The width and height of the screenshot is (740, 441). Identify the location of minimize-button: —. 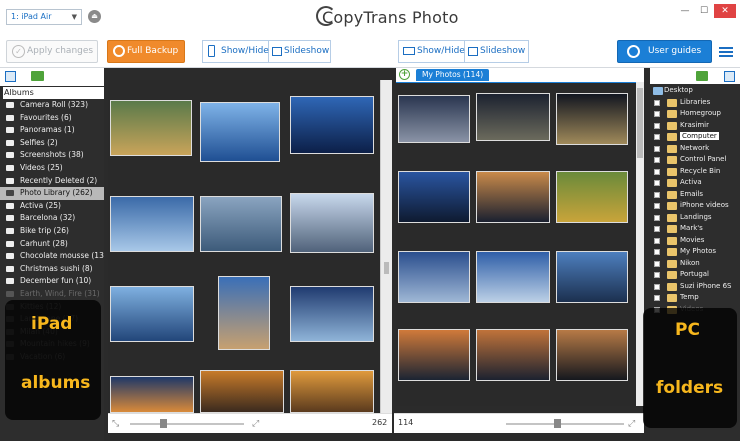
(685, 11).